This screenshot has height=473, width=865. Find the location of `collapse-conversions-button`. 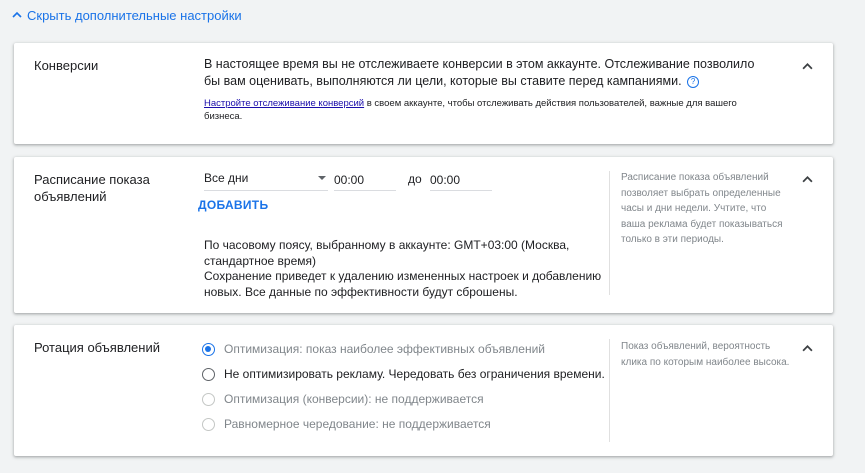

collapse-conversions-button is located at coordinates (807, 68).